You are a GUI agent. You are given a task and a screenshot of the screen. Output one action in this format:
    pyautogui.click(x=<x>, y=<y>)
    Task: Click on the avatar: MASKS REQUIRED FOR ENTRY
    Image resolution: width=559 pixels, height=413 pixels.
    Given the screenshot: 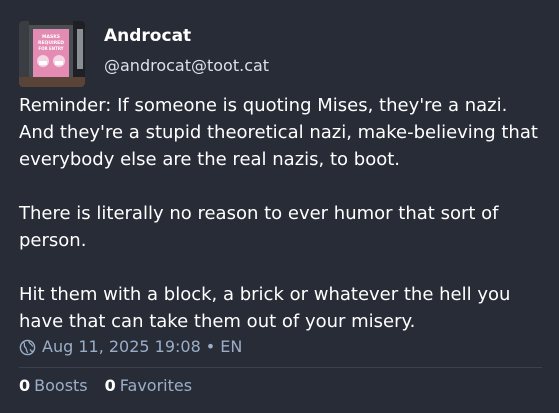 What is the action you would take?
    pyautogui.click(x=52, y=54)
    